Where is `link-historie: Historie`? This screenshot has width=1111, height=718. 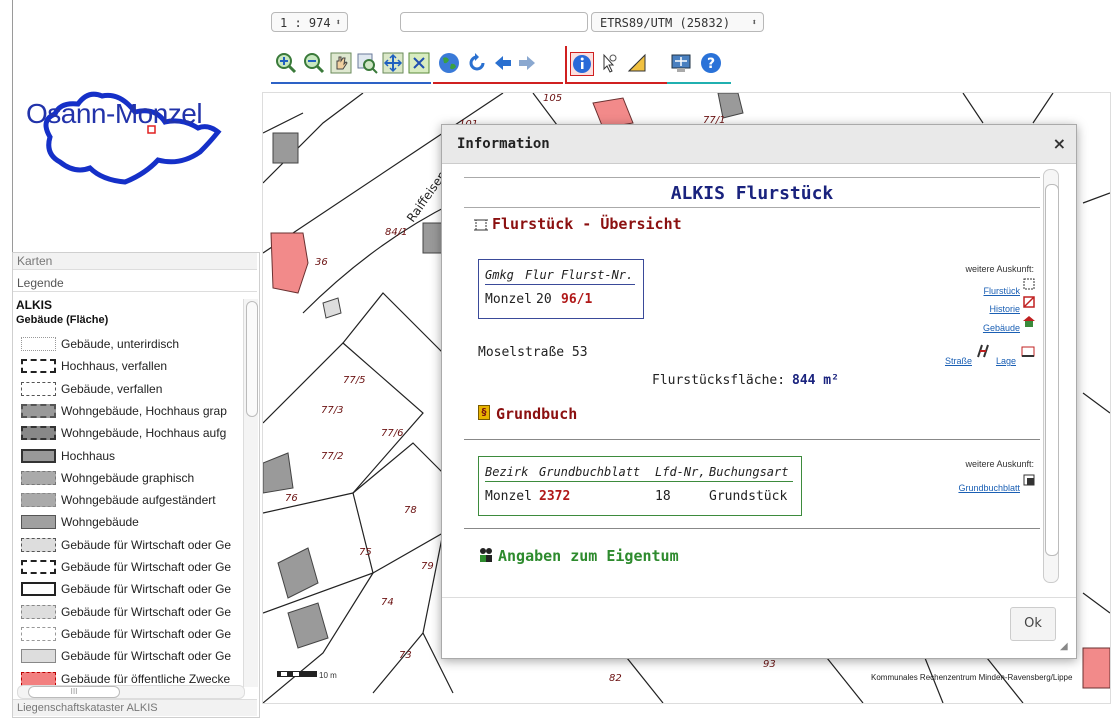 link-historie: Historie is located at coordinates (977, 306).